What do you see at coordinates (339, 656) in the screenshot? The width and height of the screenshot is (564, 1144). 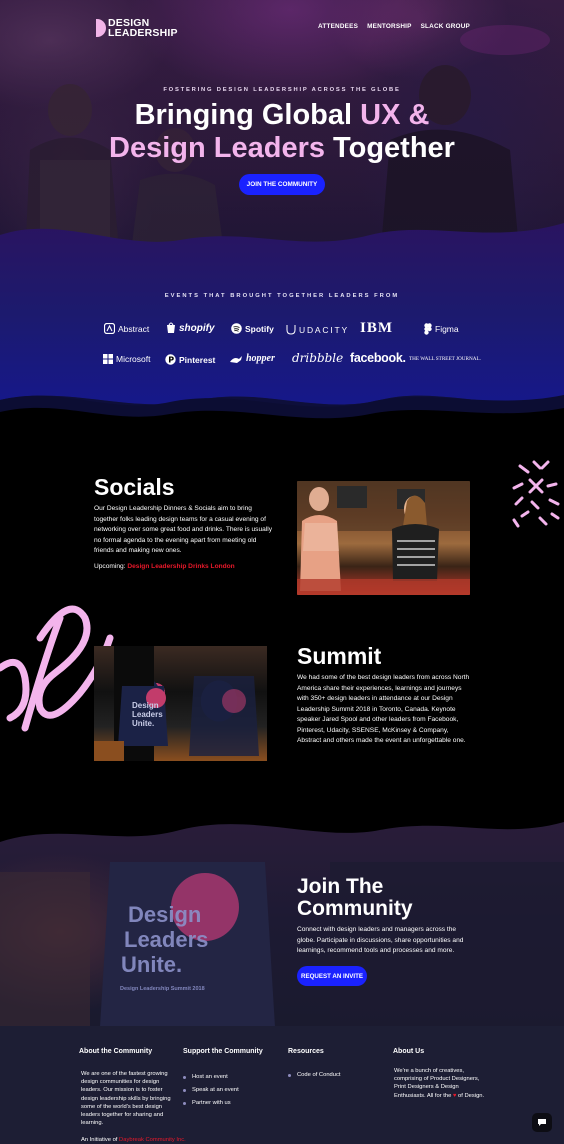 I see `summit-title: Summit` at bounding box center [339, 656].